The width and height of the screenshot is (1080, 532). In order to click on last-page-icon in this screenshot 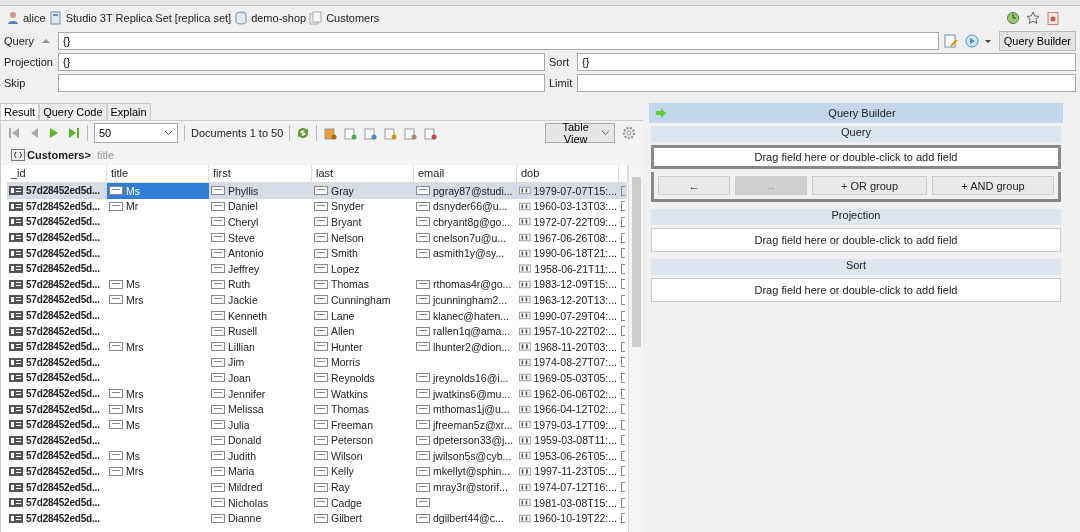, I will do `click(74, 133)`.